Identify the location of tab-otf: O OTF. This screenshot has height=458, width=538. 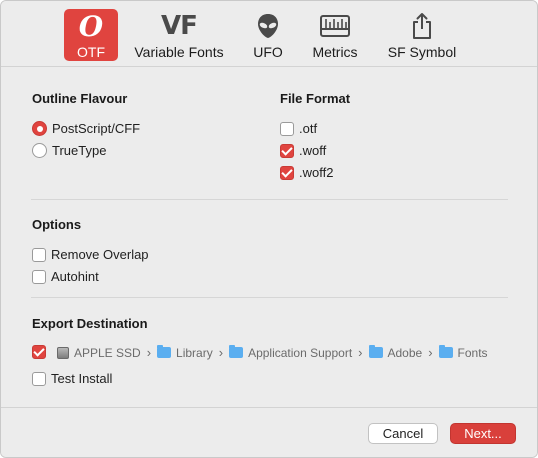
(91, 35).